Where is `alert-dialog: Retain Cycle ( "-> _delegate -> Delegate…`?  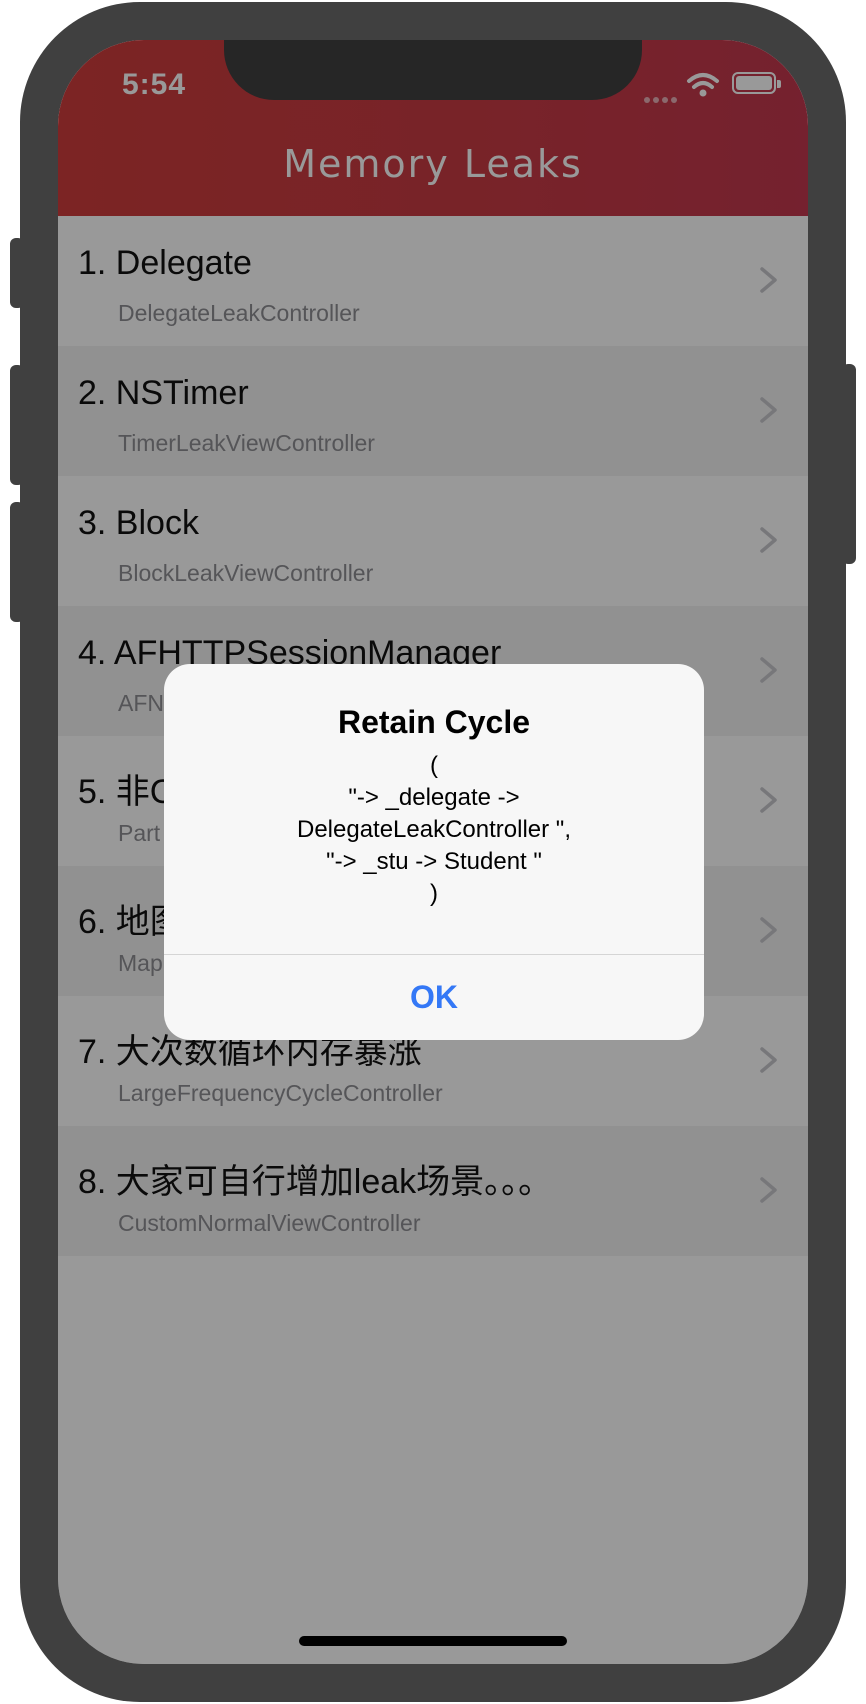
alert-dialog: Retain Cycle ( "-> _delegate -> Delegate… is located at coordinates (434, 852).